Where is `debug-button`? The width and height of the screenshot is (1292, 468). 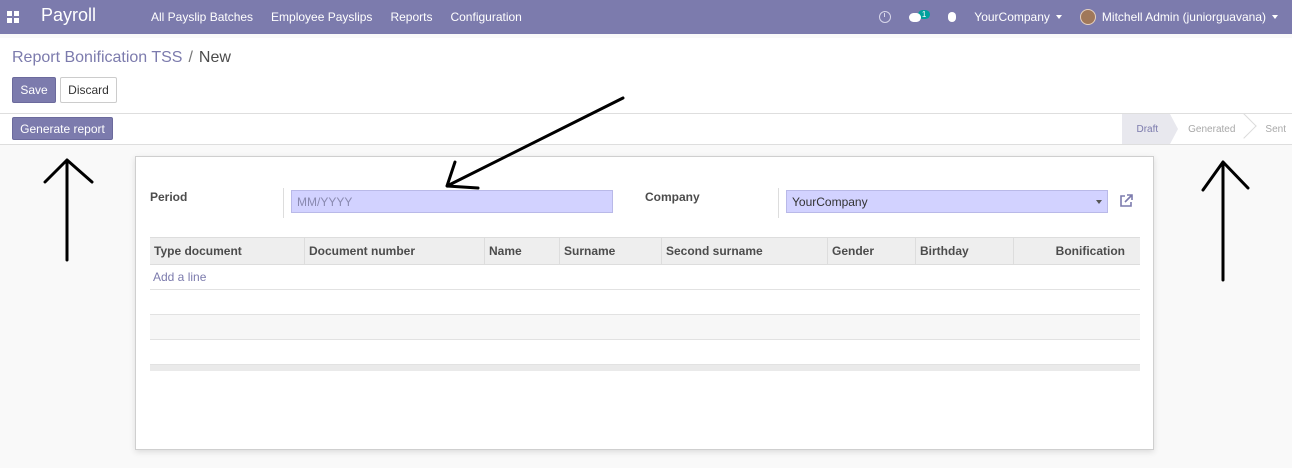 debug-button is located at coordinates (952, 17).